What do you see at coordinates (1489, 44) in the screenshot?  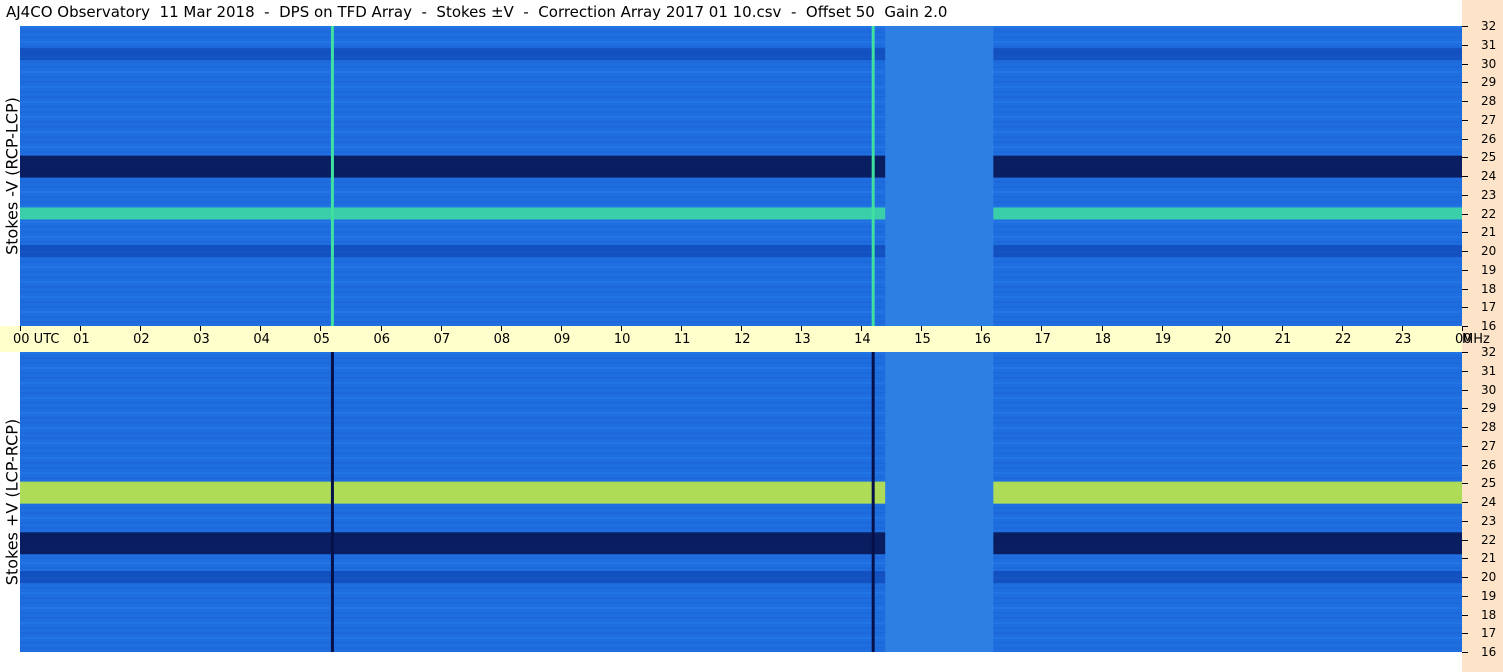 I see `frequency-tick-label: 31` at bounding box center [1489, 44].